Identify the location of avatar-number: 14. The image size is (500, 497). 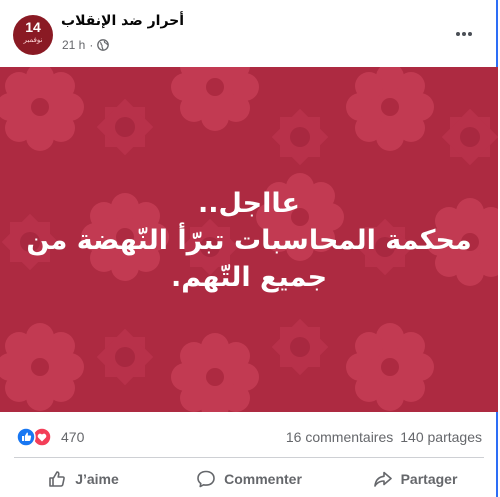
(33, 27).